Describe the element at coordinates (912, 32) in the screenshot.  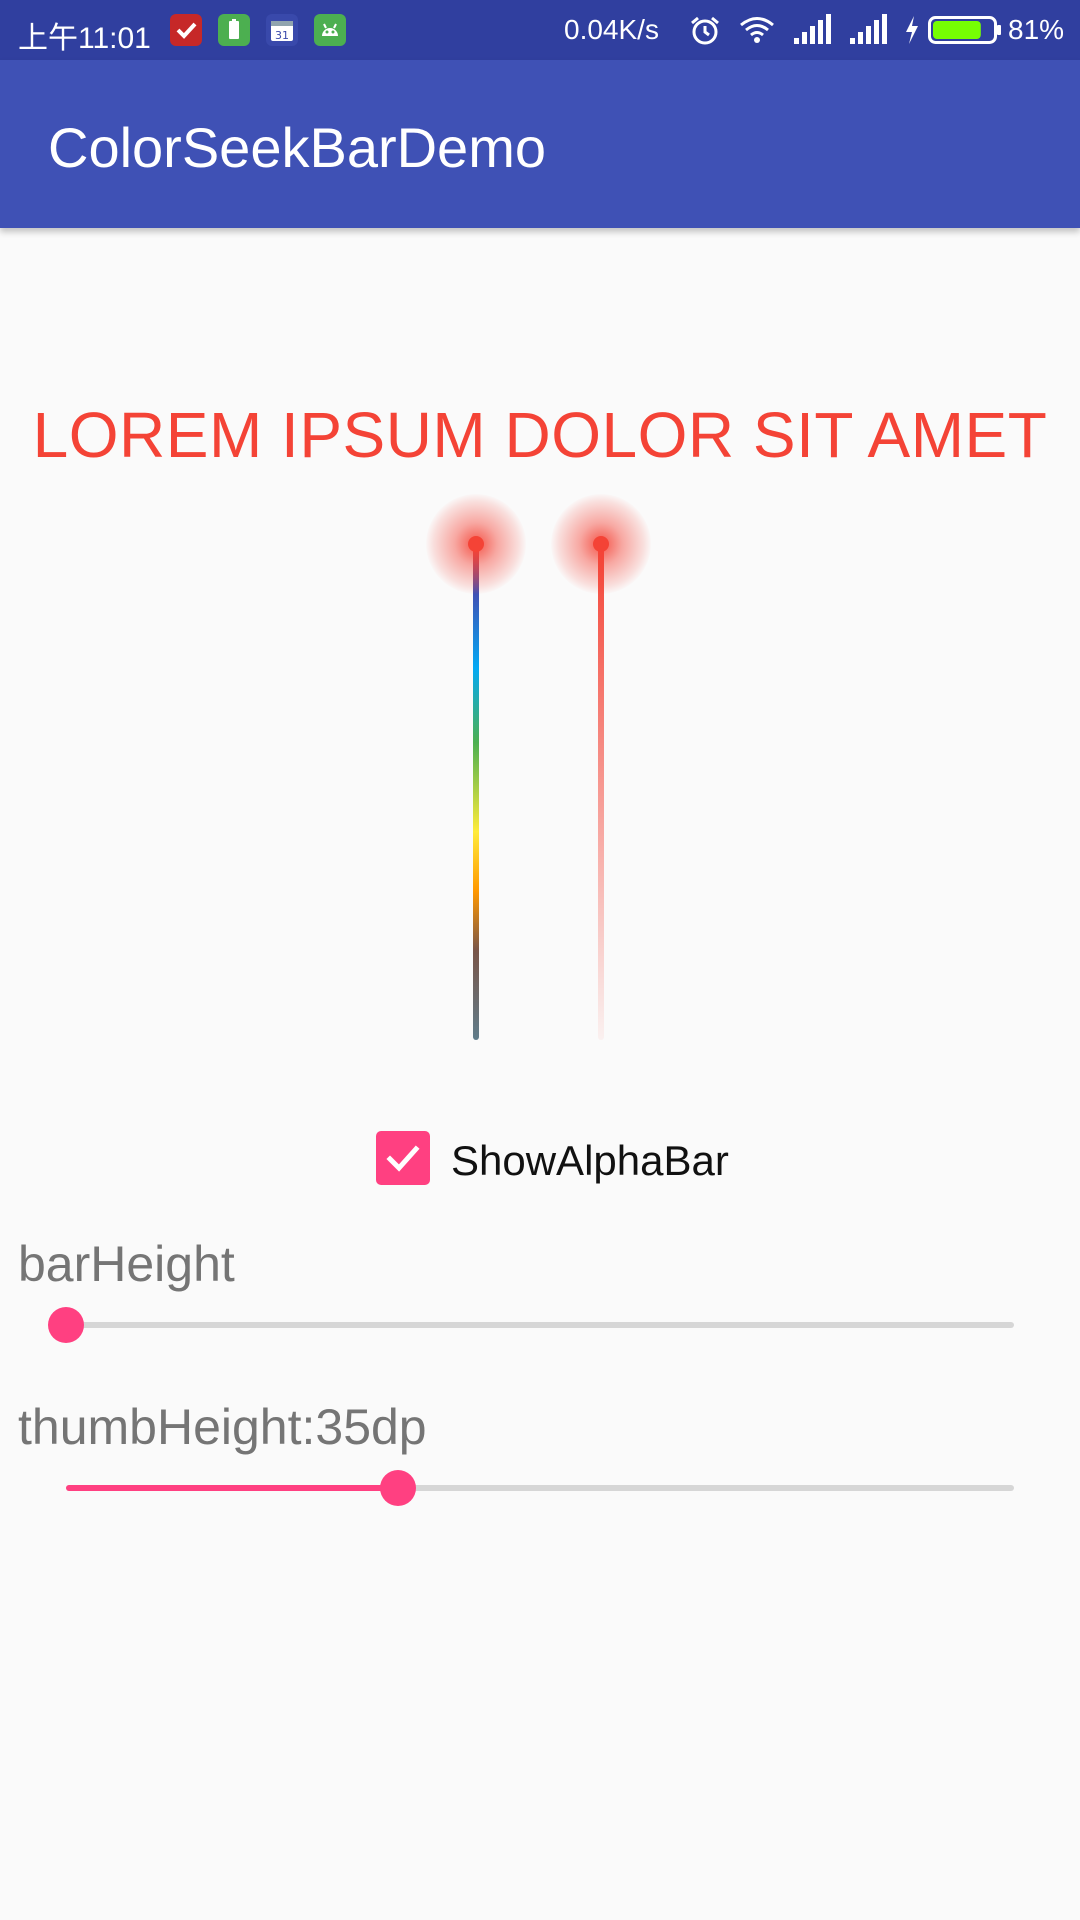
I see `charging-icon` at that location.